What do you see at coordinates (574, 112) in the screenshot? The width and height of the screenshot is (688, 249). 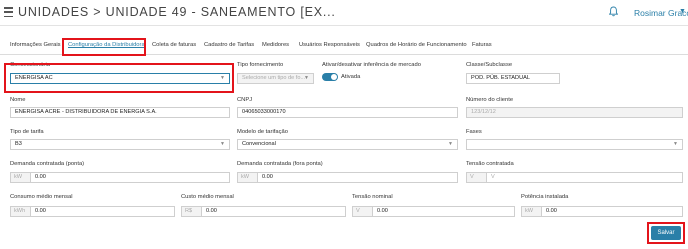 I see `numero-cliente-input: 123/12/12` at bounding box center [574, 112].